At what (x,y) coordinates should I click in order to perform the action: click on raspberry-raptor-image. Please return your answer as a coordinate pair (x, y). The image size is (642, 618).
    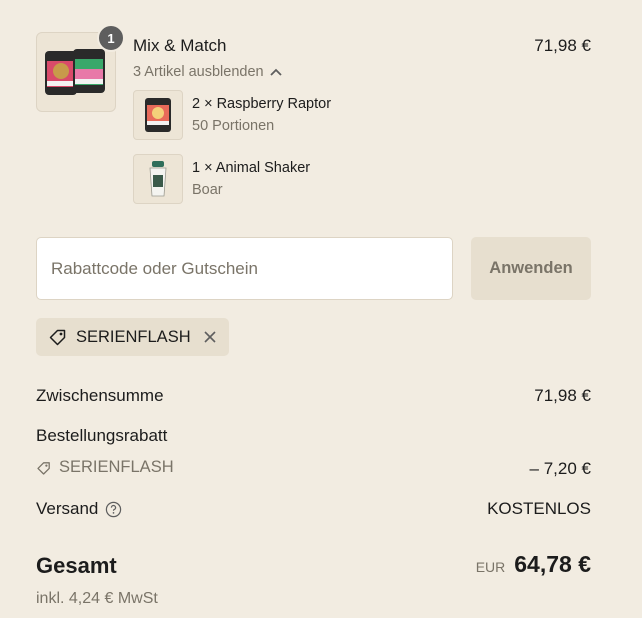
    Looking at the image, I should click on (158, 115).